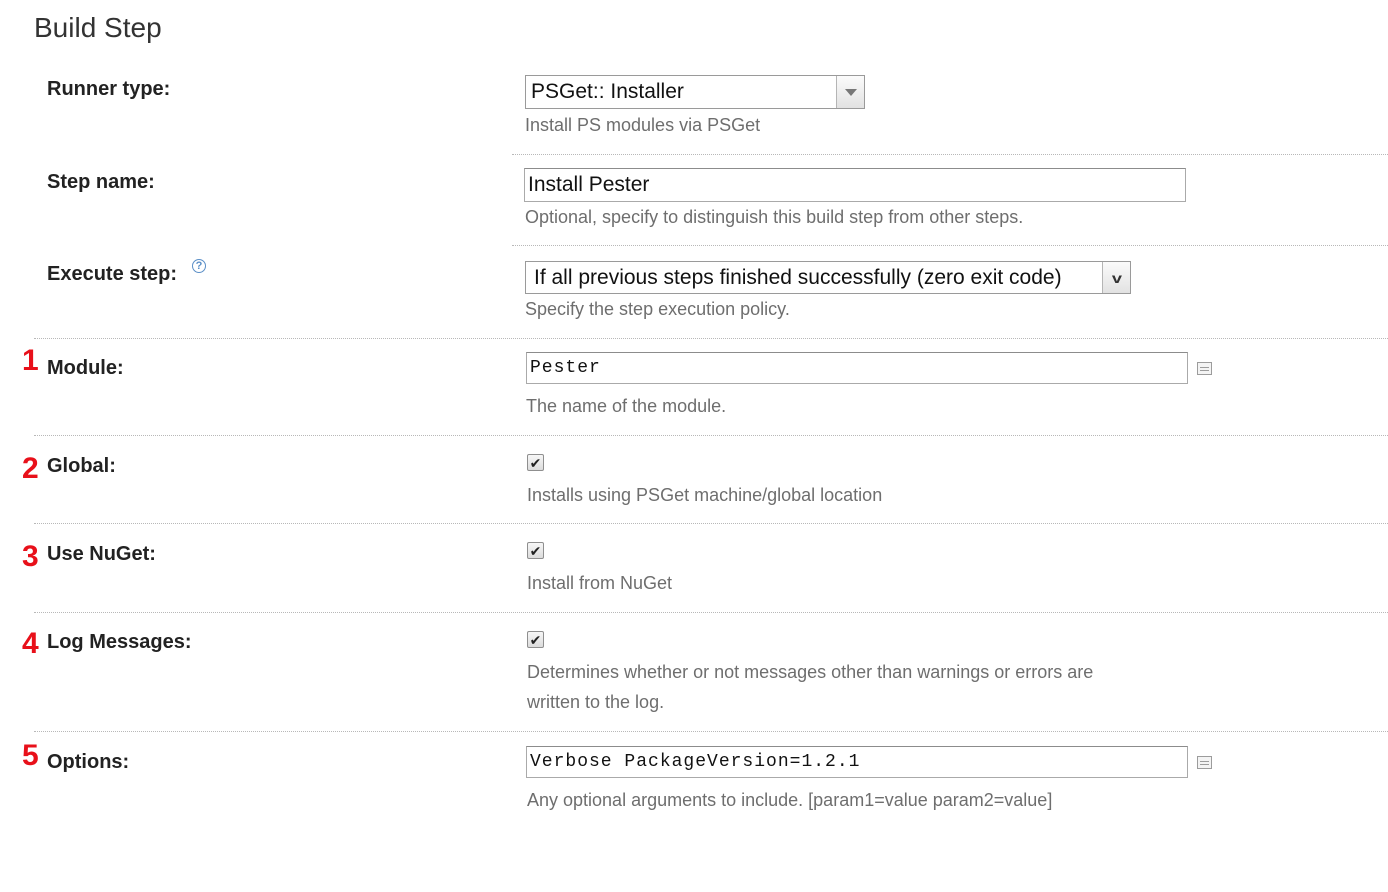 This screenshot has width=1388, height=892. What do you see at coordinates (98, 27) in the screenshot?
I see `section-title: Build Step` at bounding box center [98, 27].